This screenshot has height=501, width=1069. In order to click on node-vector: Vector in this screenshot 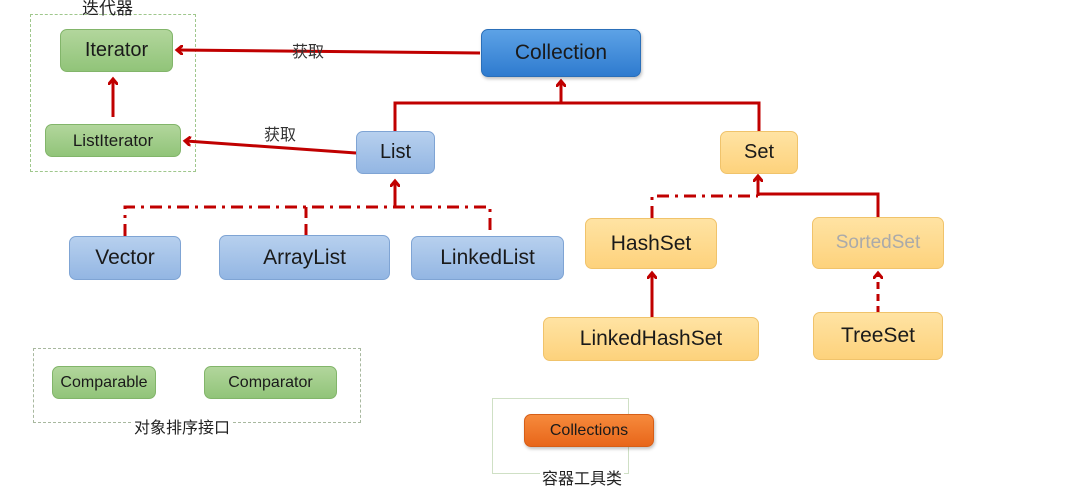, I will do `click(125, 258)`.